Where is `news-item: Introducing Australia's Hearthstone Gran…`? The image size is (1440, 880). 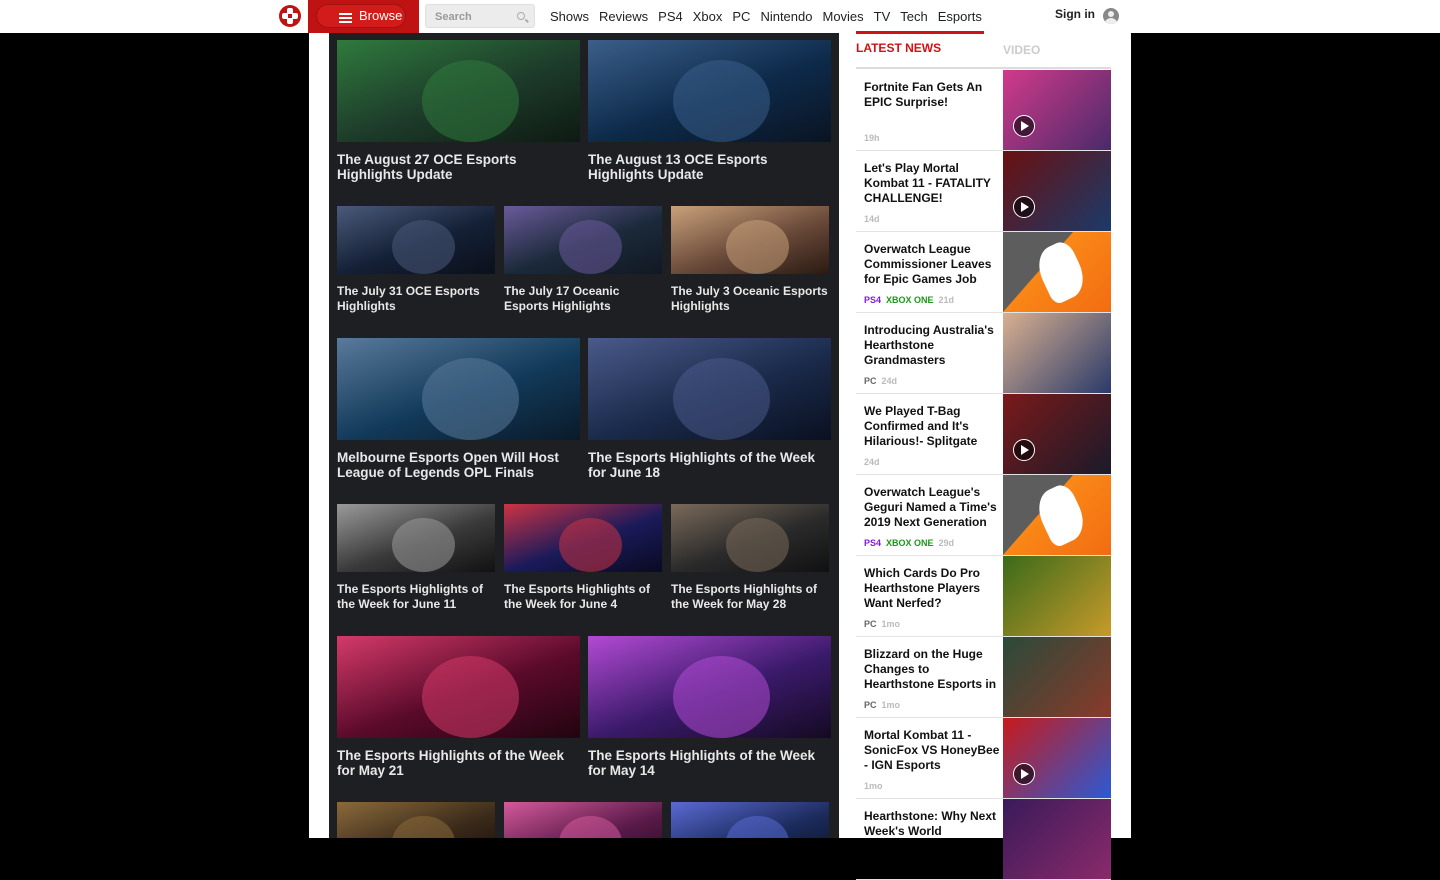
news-item: Introducing Australia's Hearthstone Gran… is located at coordinates (983, 353).